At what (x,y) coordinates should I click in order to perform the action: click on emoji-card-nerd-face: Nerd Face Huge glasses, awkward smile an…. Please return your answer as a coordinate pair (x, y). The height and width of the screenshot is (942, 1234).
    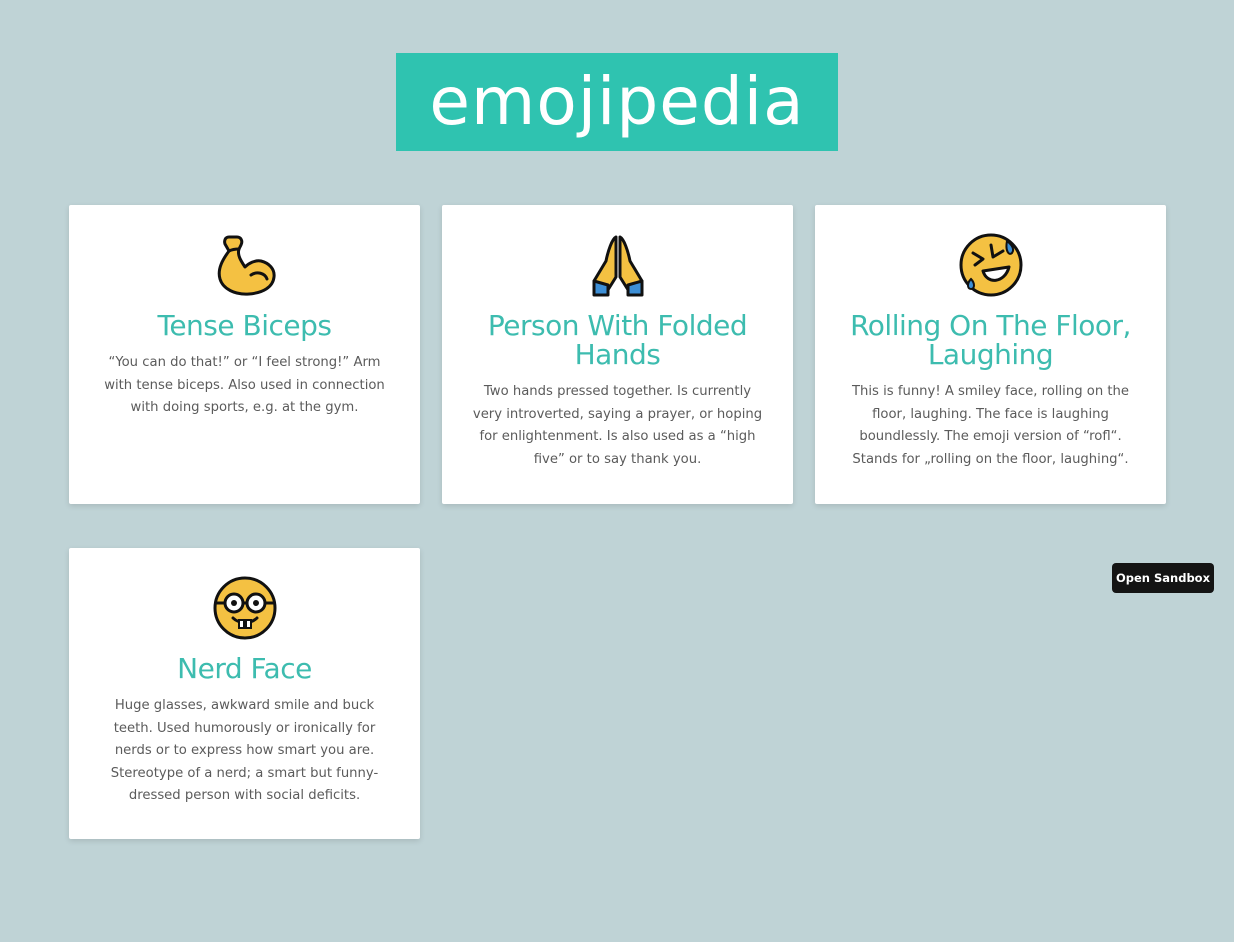
    Looking at the image, I should click on (244, 693).